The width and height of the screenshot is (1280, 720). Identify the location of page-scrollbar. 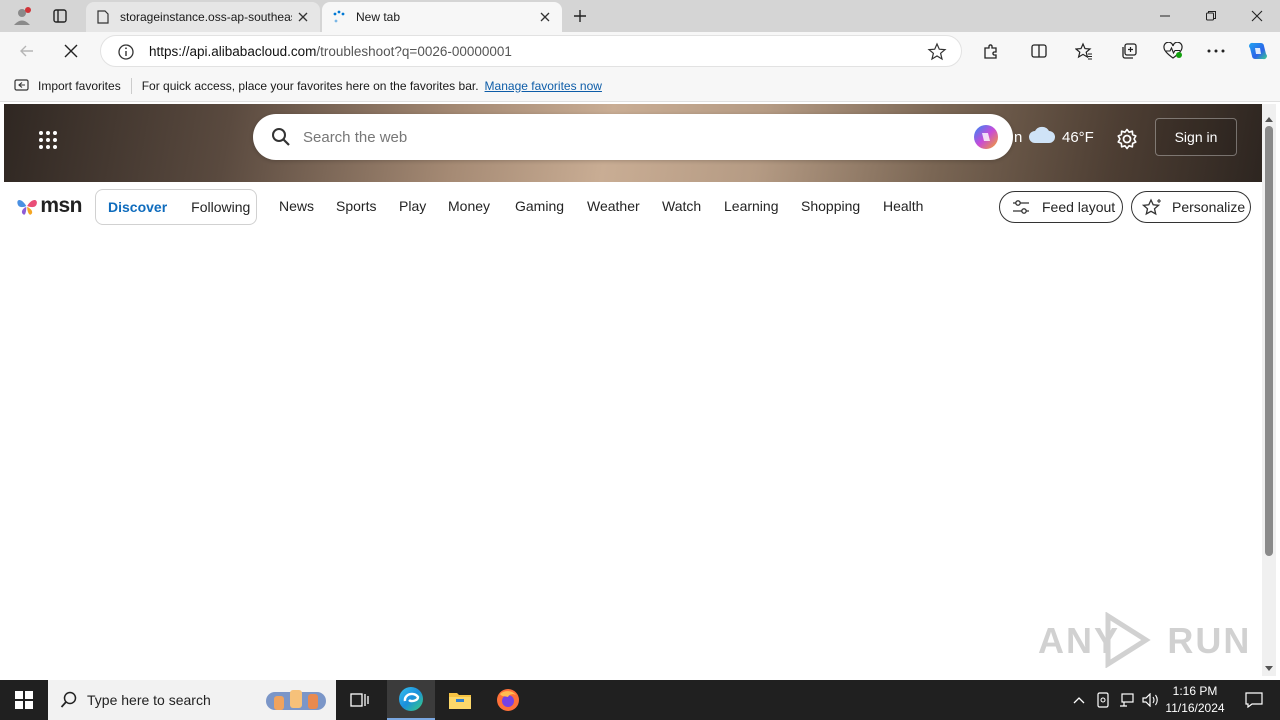
(1269, 390).